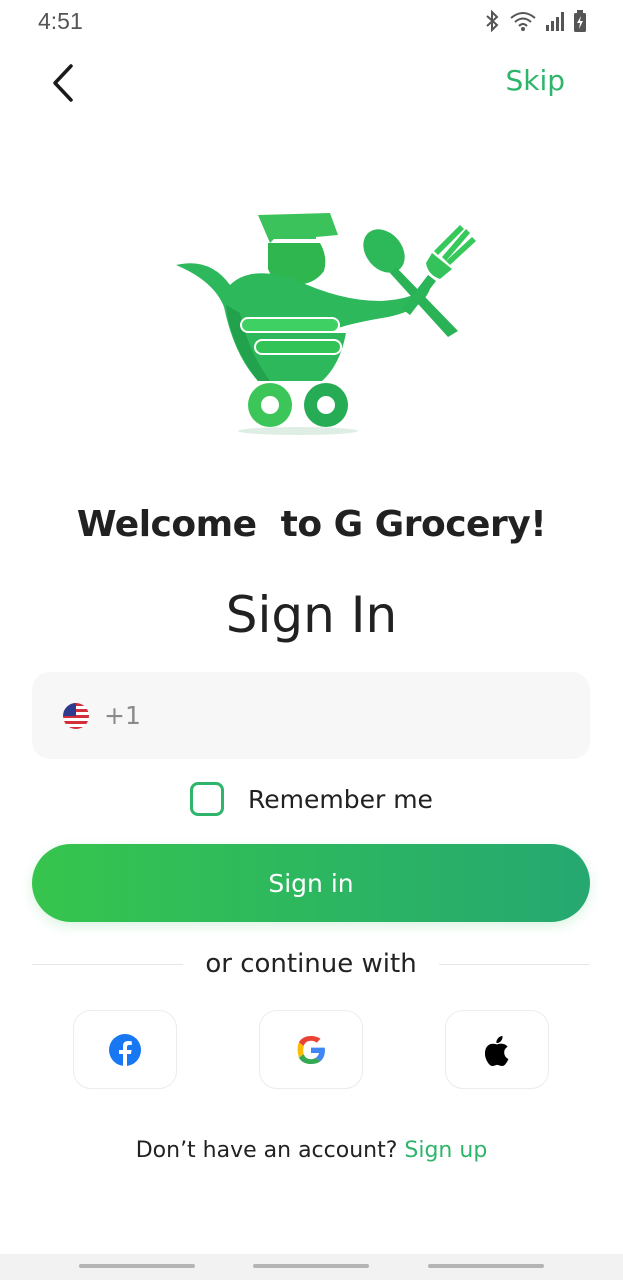 The height and width of the screenshot is (1280, 623). I want to click on signal-icon, so click(555, 21).